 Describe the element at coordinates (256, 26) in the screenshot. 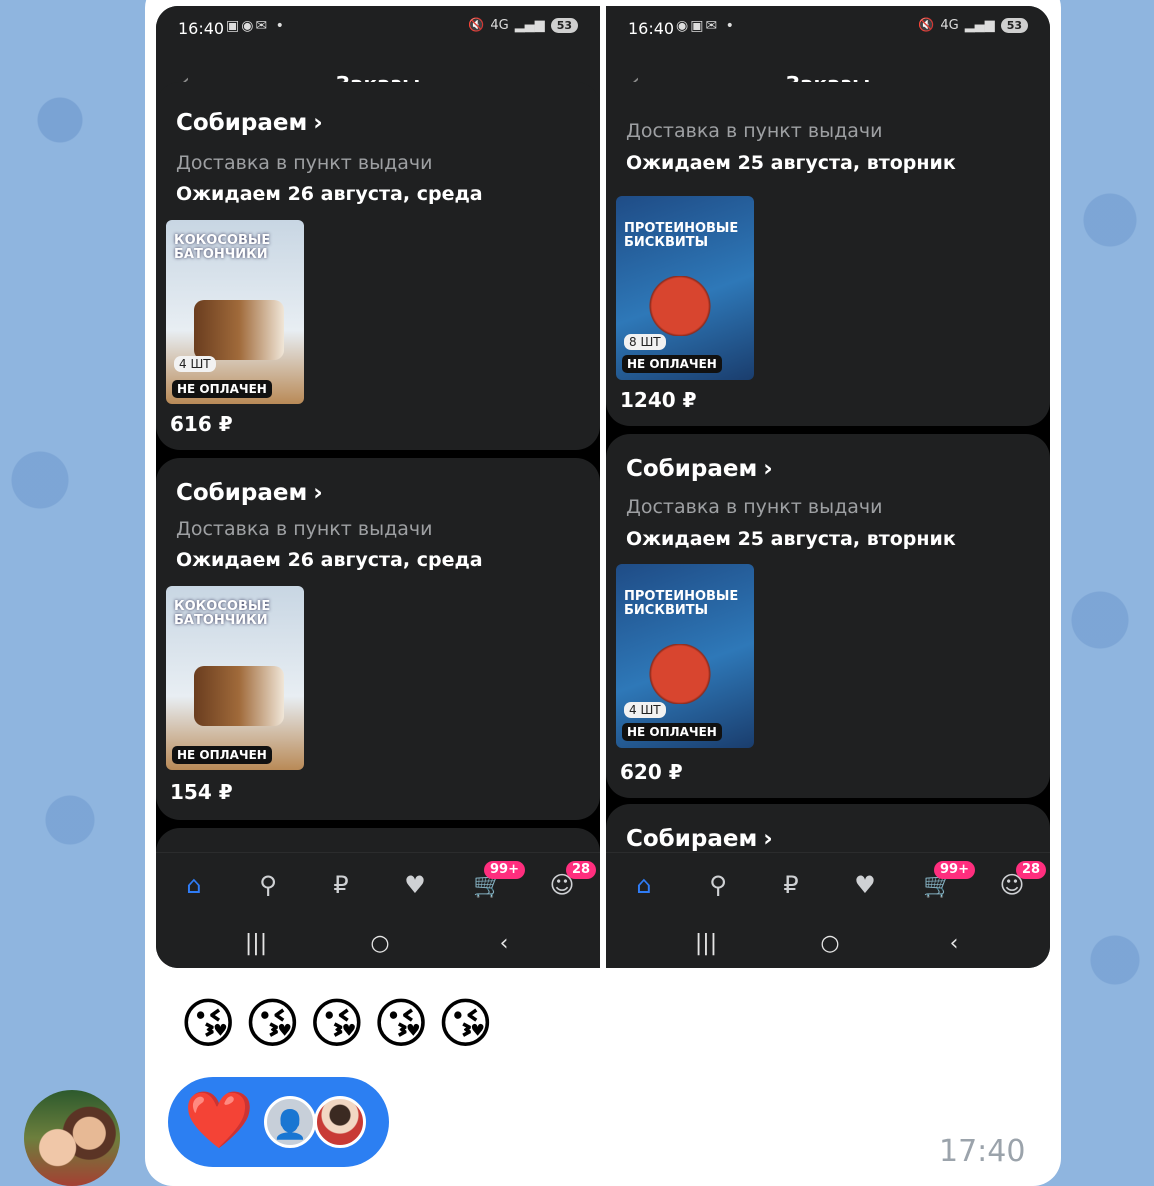

I see `notification-icons: ▣◉✉ •` at that location.